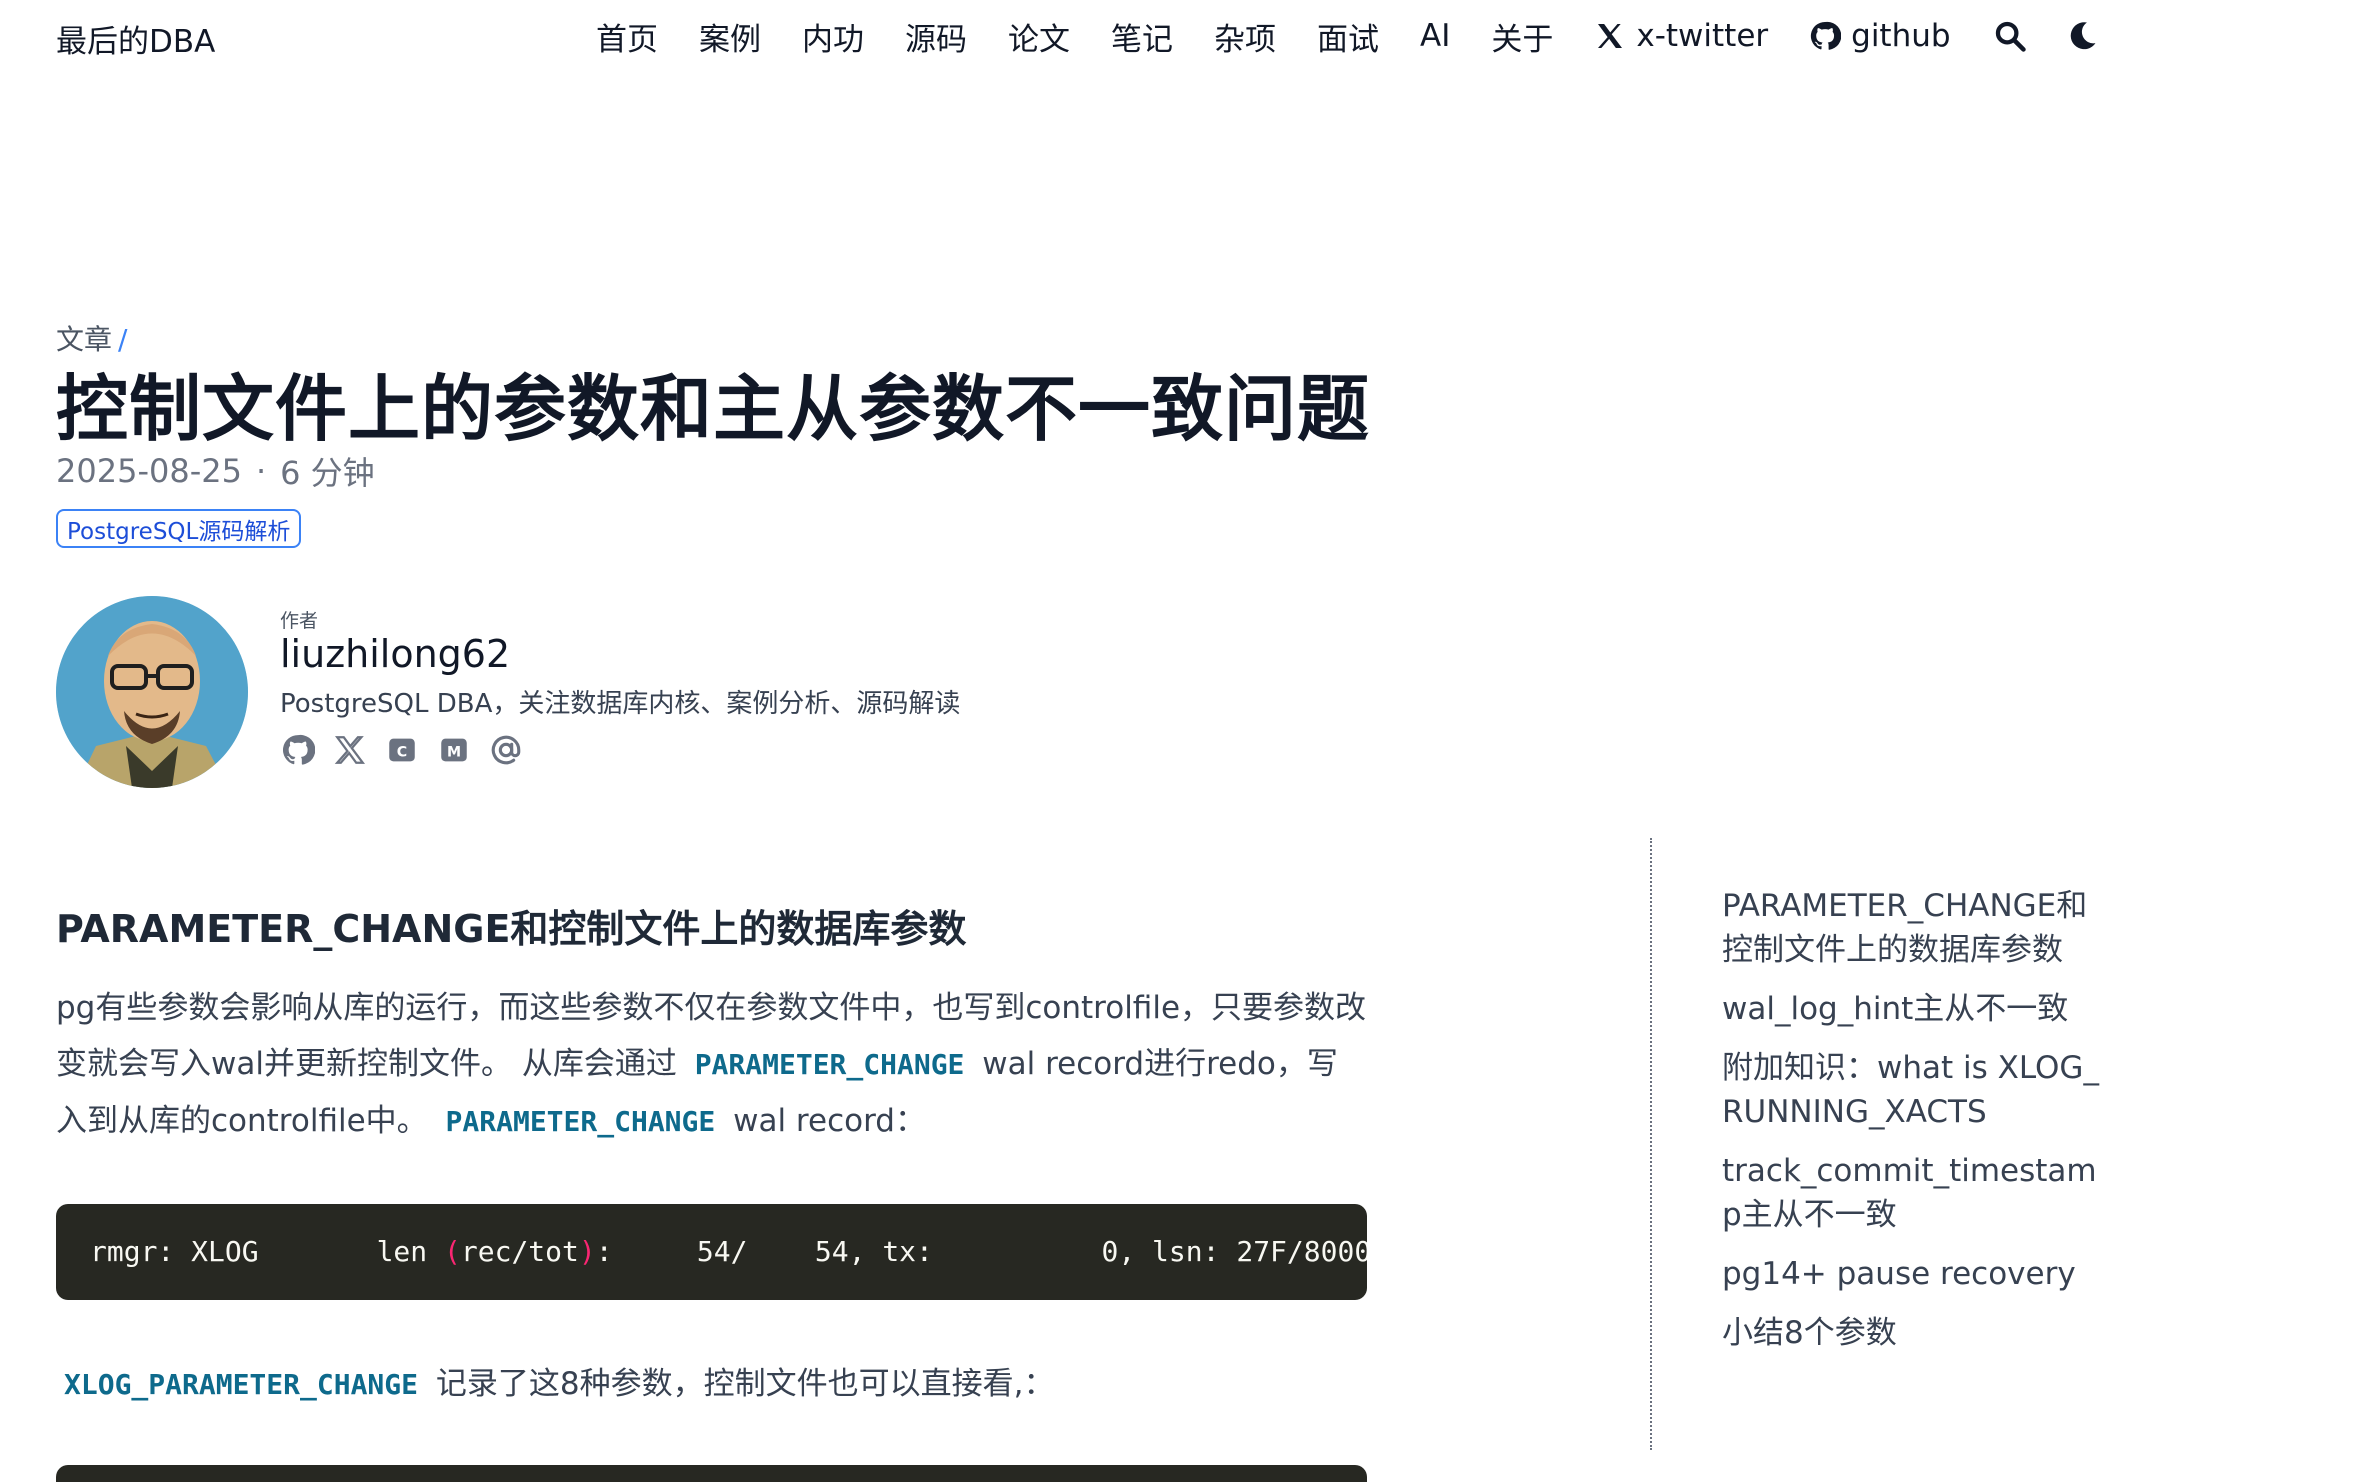  Describe the element at coordinates (713, 409) in the screenshot. I see `page-title: 控制文件上的参数和主从参数不一致问题` at that location.